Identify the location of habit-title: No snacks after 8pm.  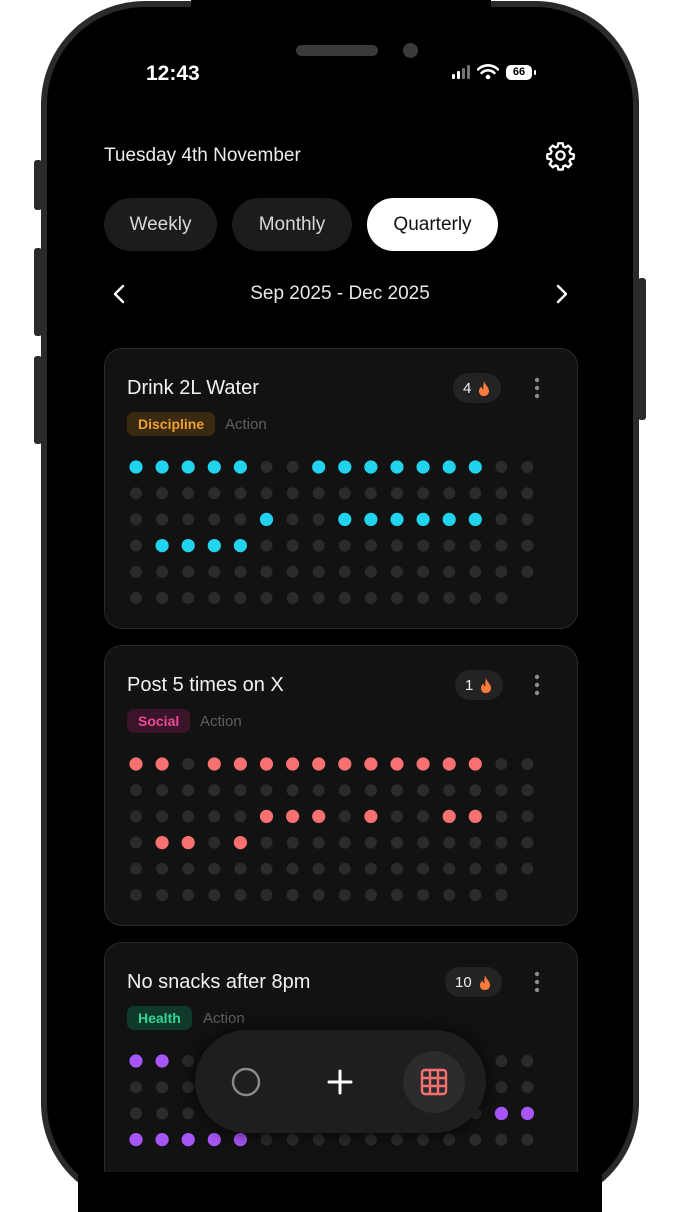
(219, 982).